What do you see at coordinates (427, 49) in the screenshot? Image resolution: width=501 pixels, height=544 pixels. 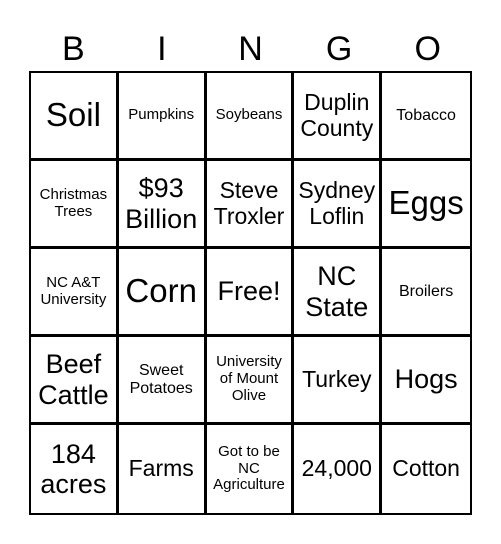 I see `header-letter-o: O` at bounding box center [427, 49].